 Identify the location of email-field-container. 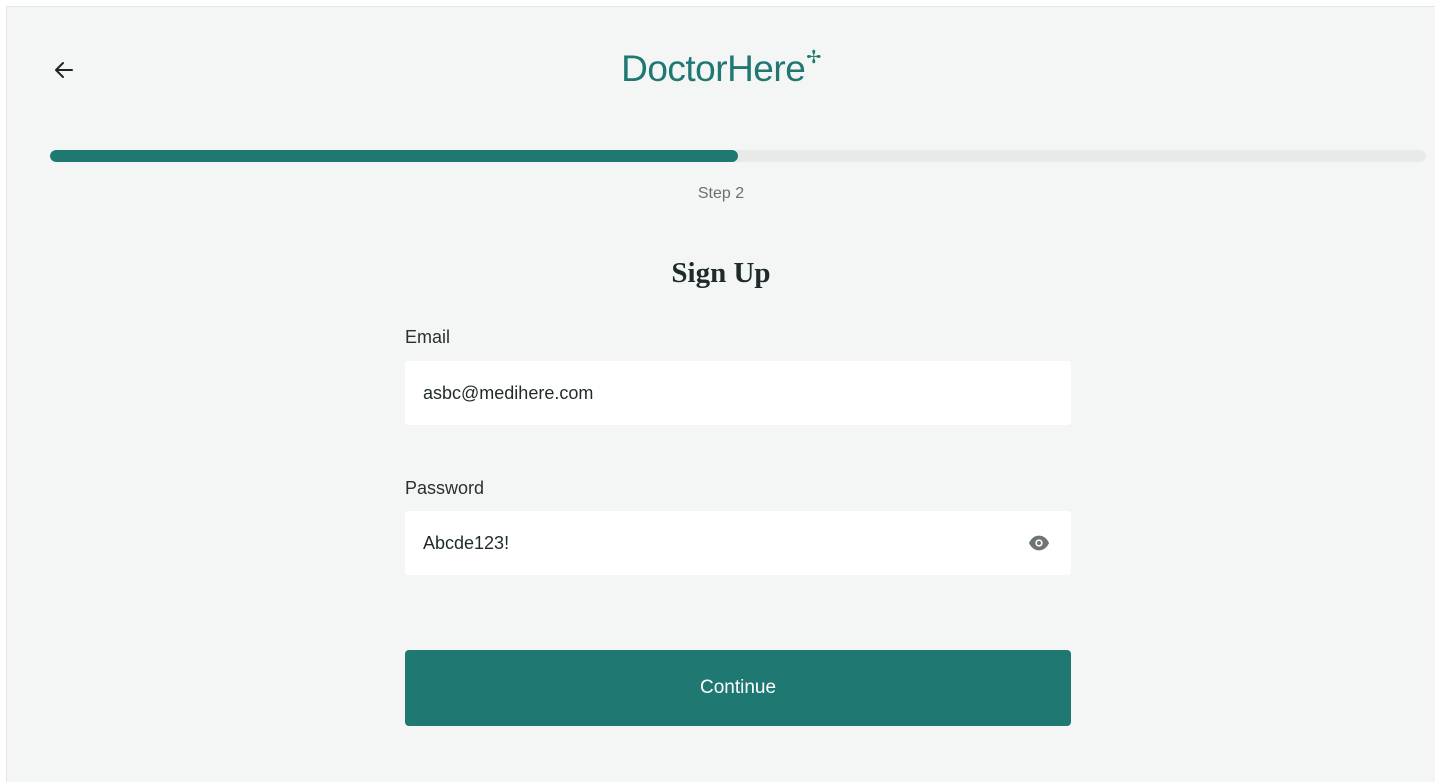
(738, 393).